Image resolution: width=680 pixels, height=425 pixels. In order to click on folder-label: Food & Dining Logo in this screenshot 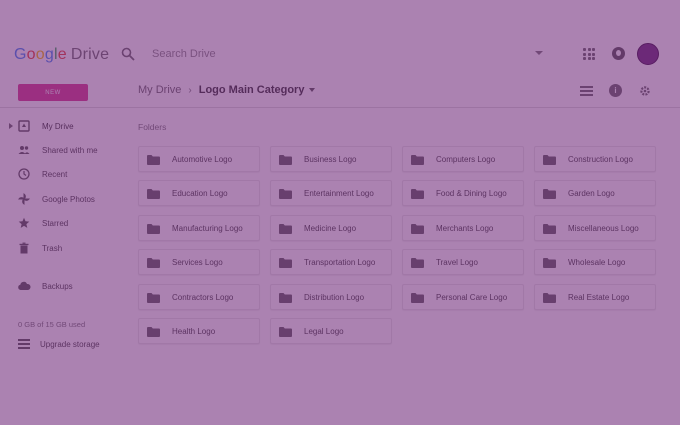, I will do `click(471, 193)`.